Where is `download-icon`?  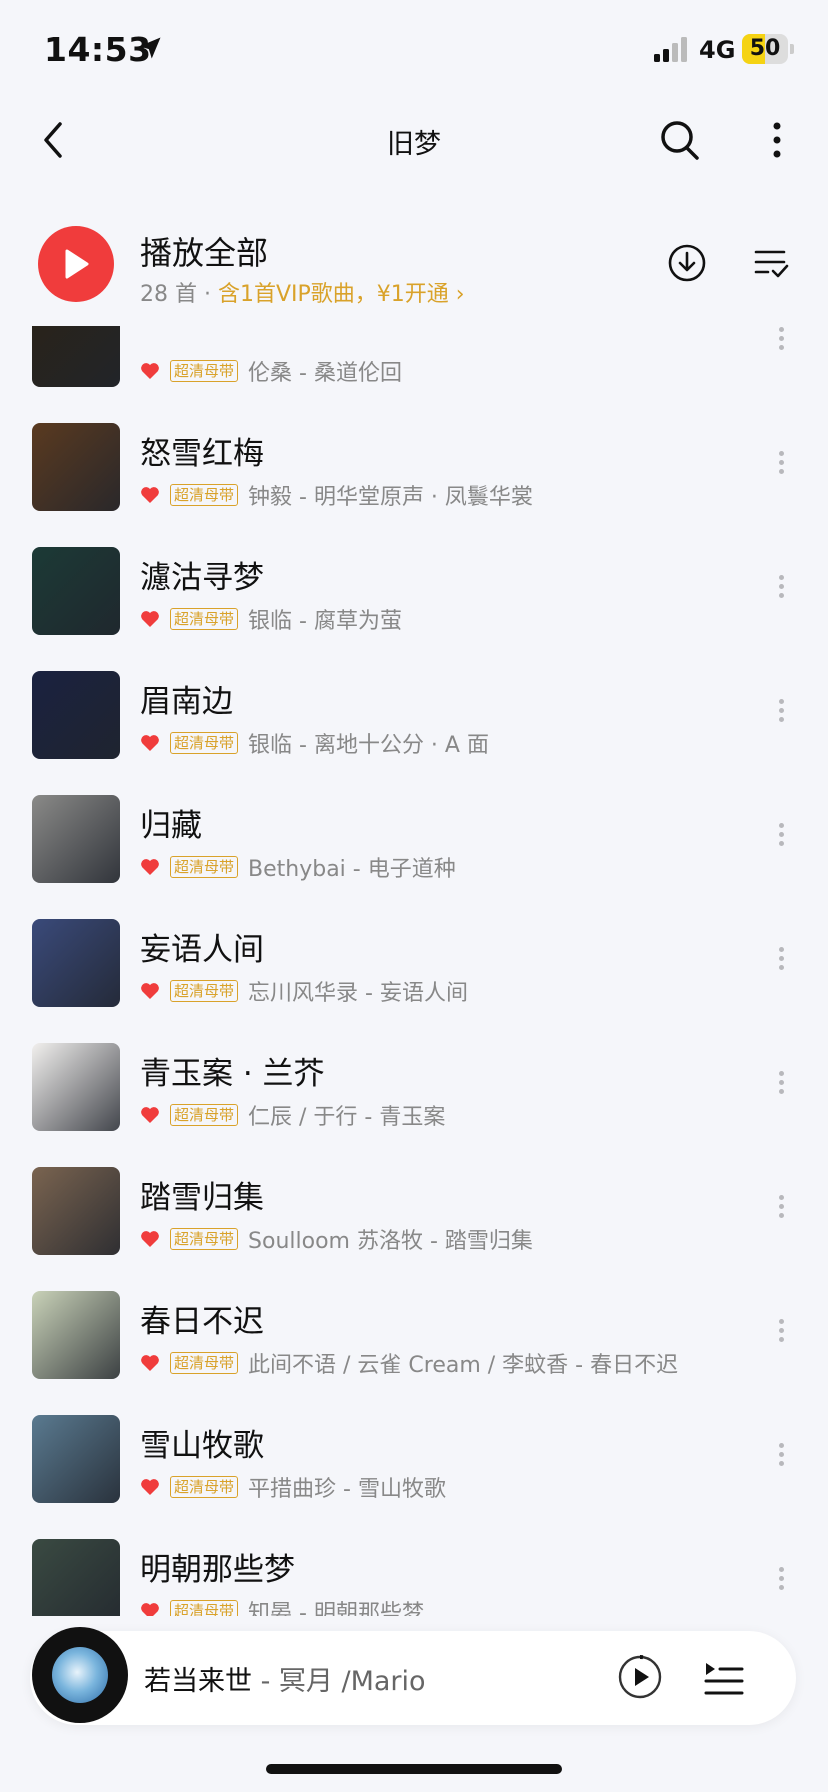
download-icon is located at coordinates (687, 263).